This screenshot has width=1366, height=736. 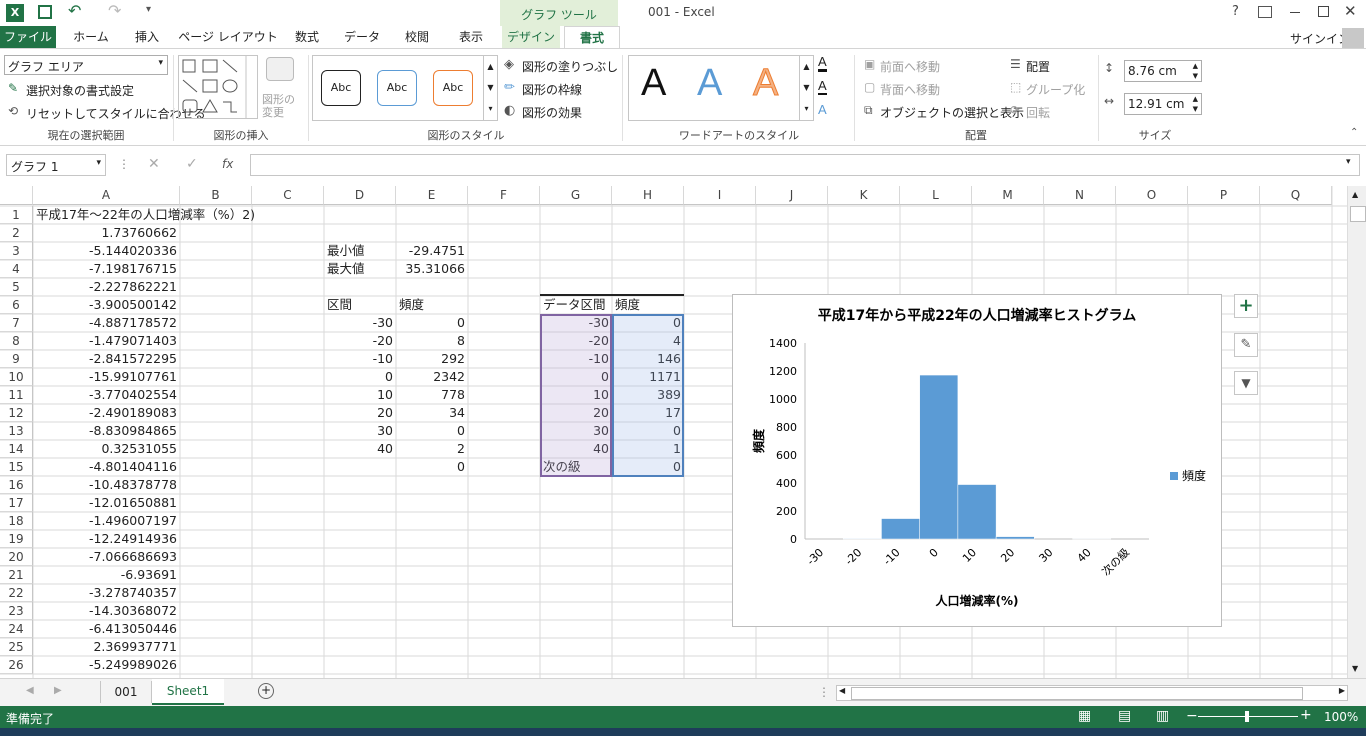 I want to click on freq-cell: 34, so click(x=432, y=413).